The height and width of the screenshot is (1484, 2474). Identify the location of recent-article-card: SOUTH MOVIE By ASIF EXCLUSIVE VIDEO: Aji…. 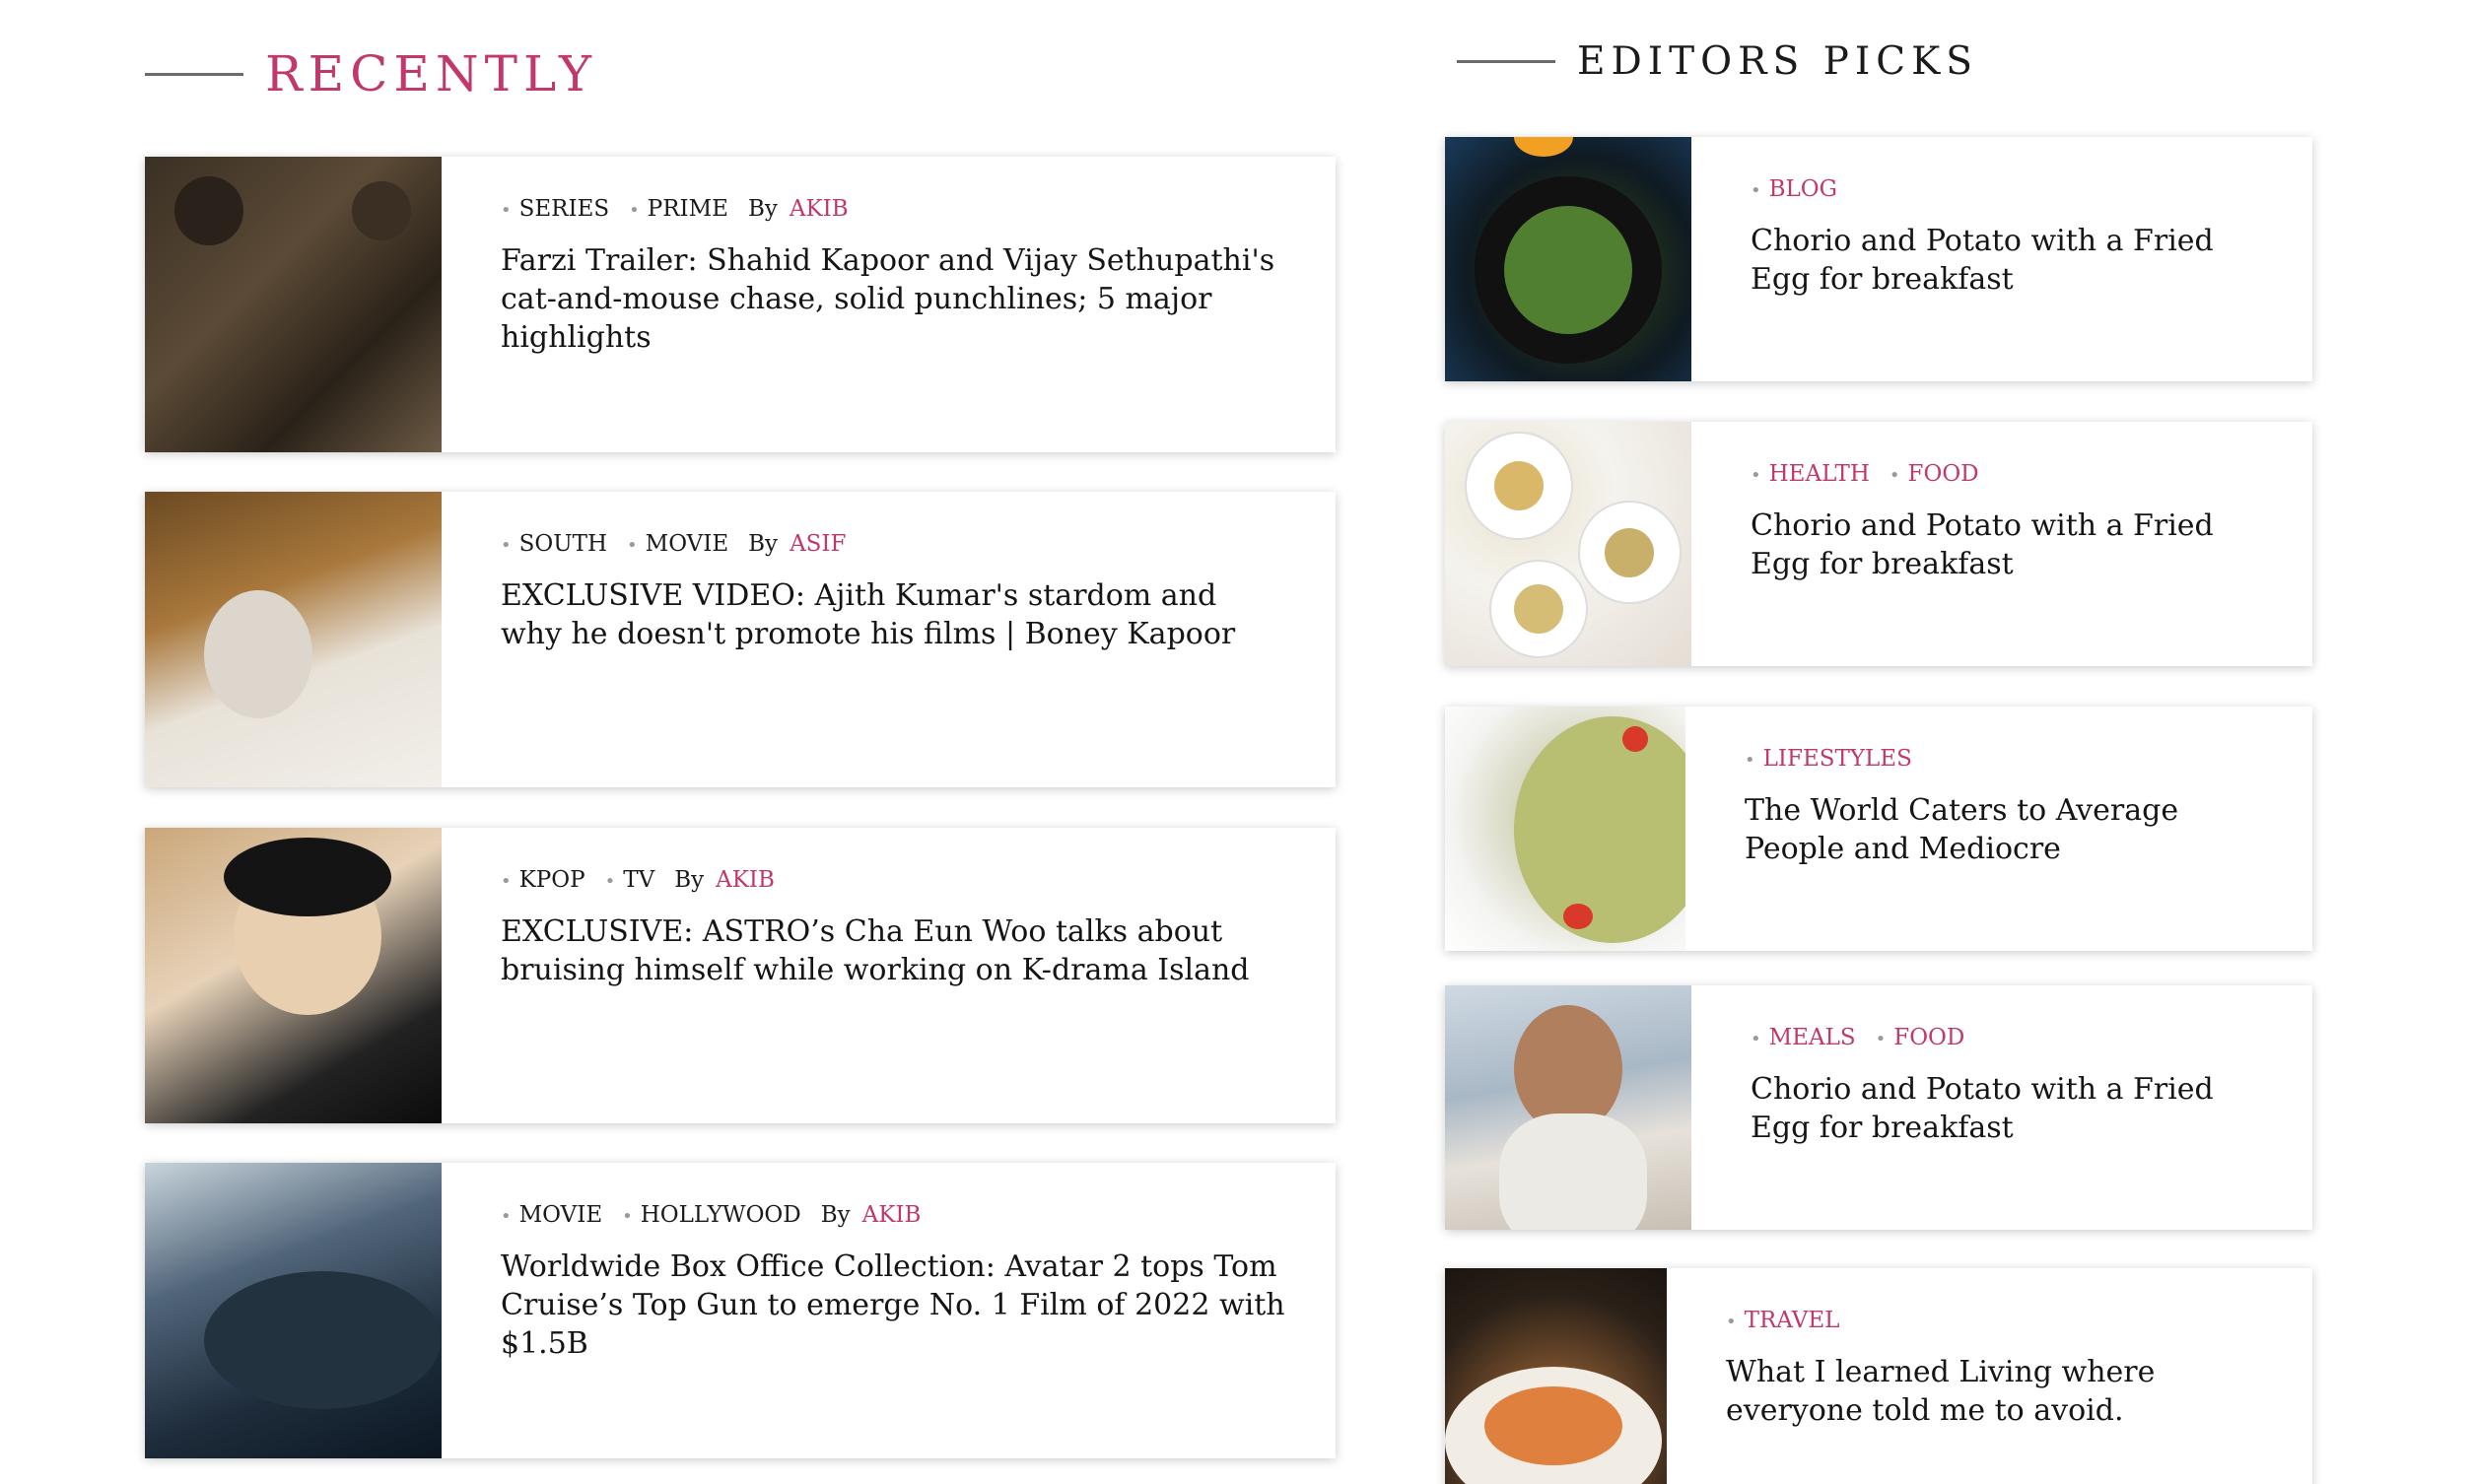
(740, 639).